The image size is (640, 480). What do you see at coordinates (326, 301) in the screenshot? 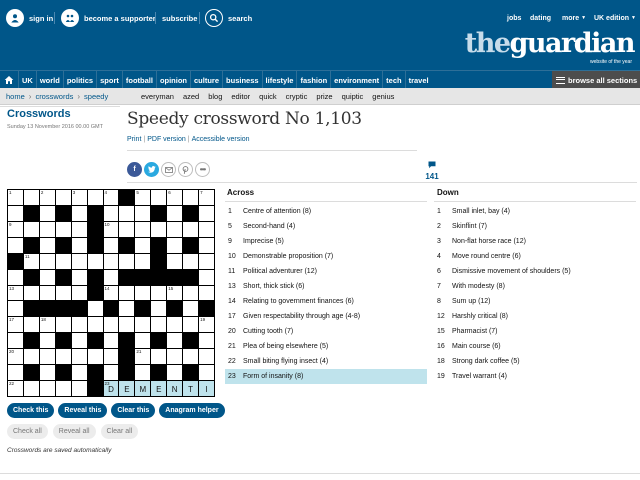
I see `across-clue: 14 Relating to government finances (6)` at bounding box center [326, 301].